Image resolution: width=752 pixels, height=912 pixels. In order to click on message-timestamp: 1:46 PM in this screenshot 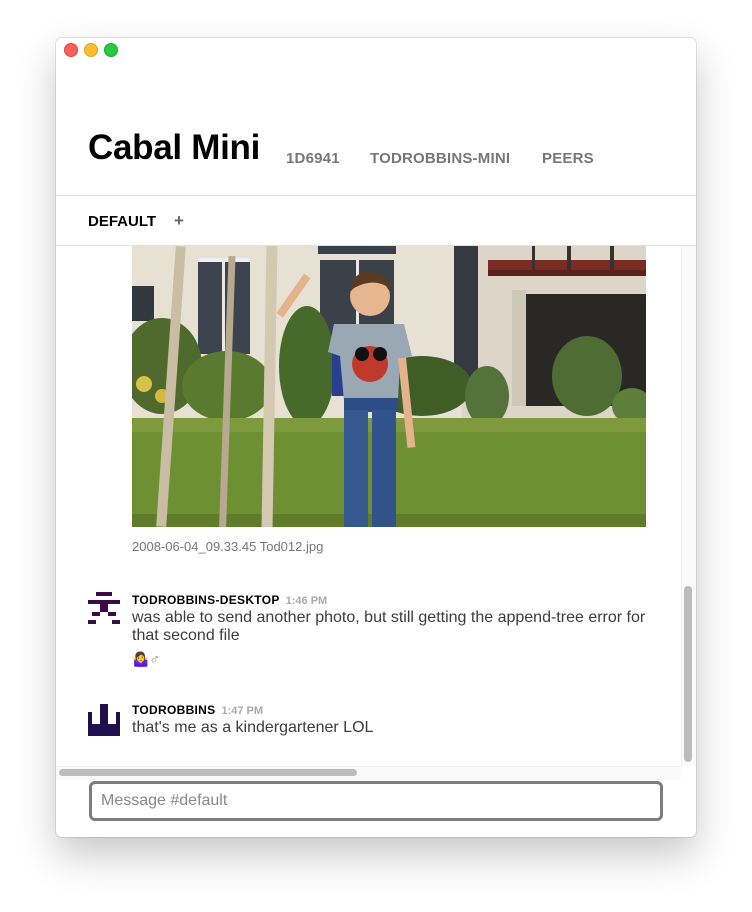, I will do `click(306, 601)`.